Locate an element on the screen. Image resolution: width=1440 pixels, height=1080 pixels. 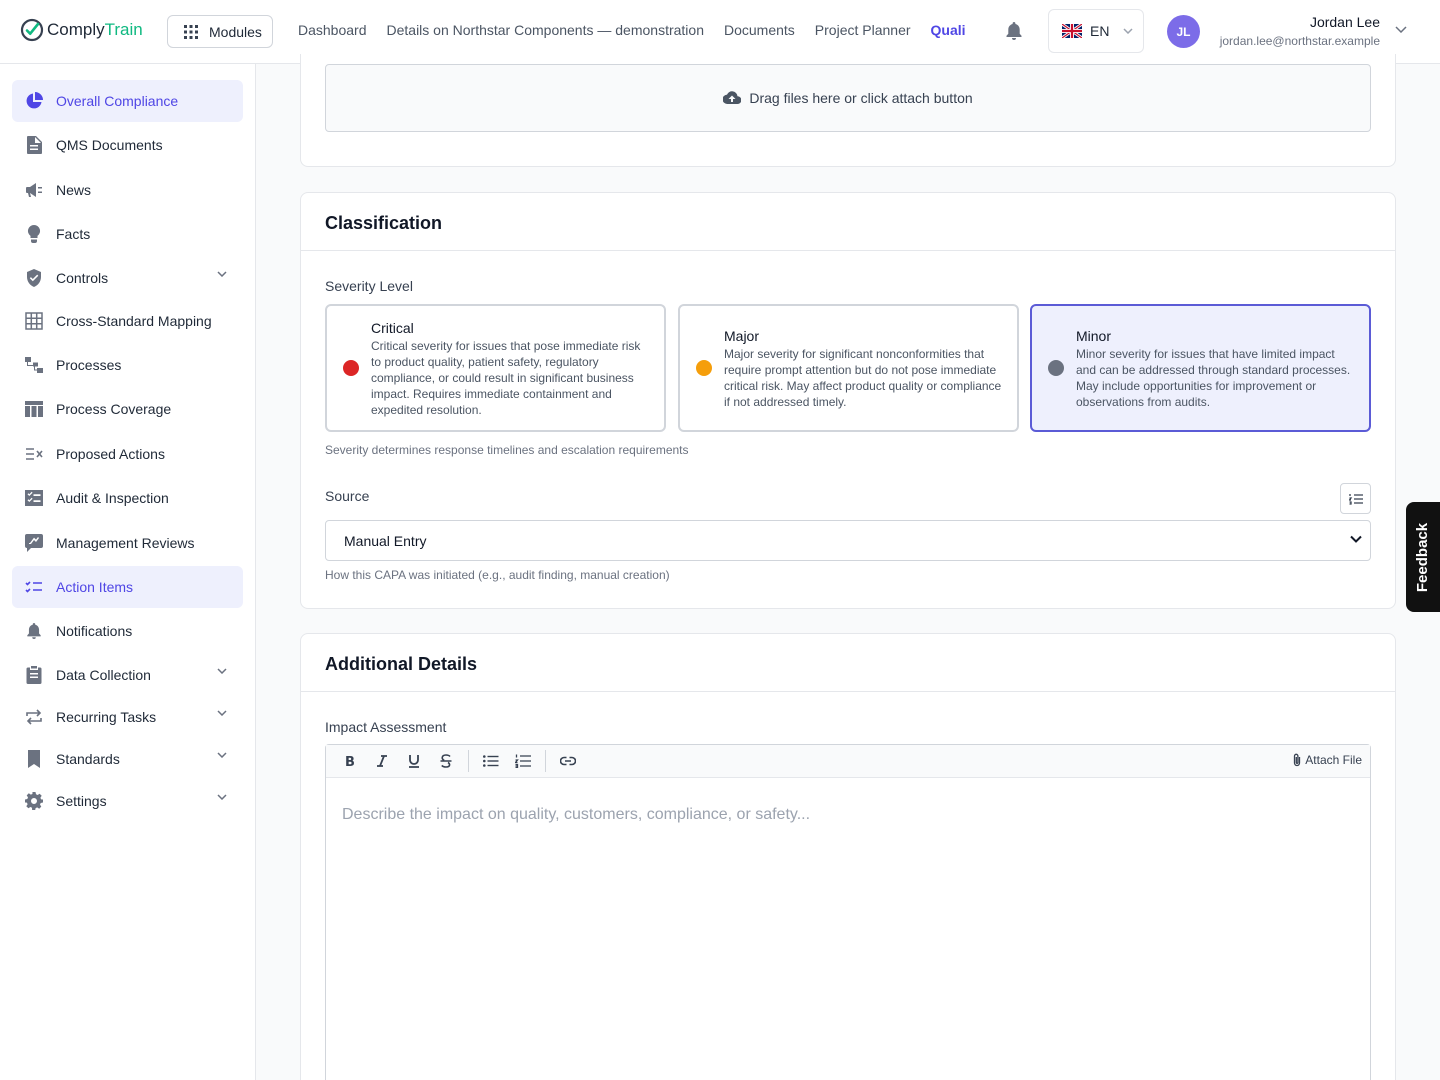
sidebar-item-label: Action Items is located at coordinates (95, 587).